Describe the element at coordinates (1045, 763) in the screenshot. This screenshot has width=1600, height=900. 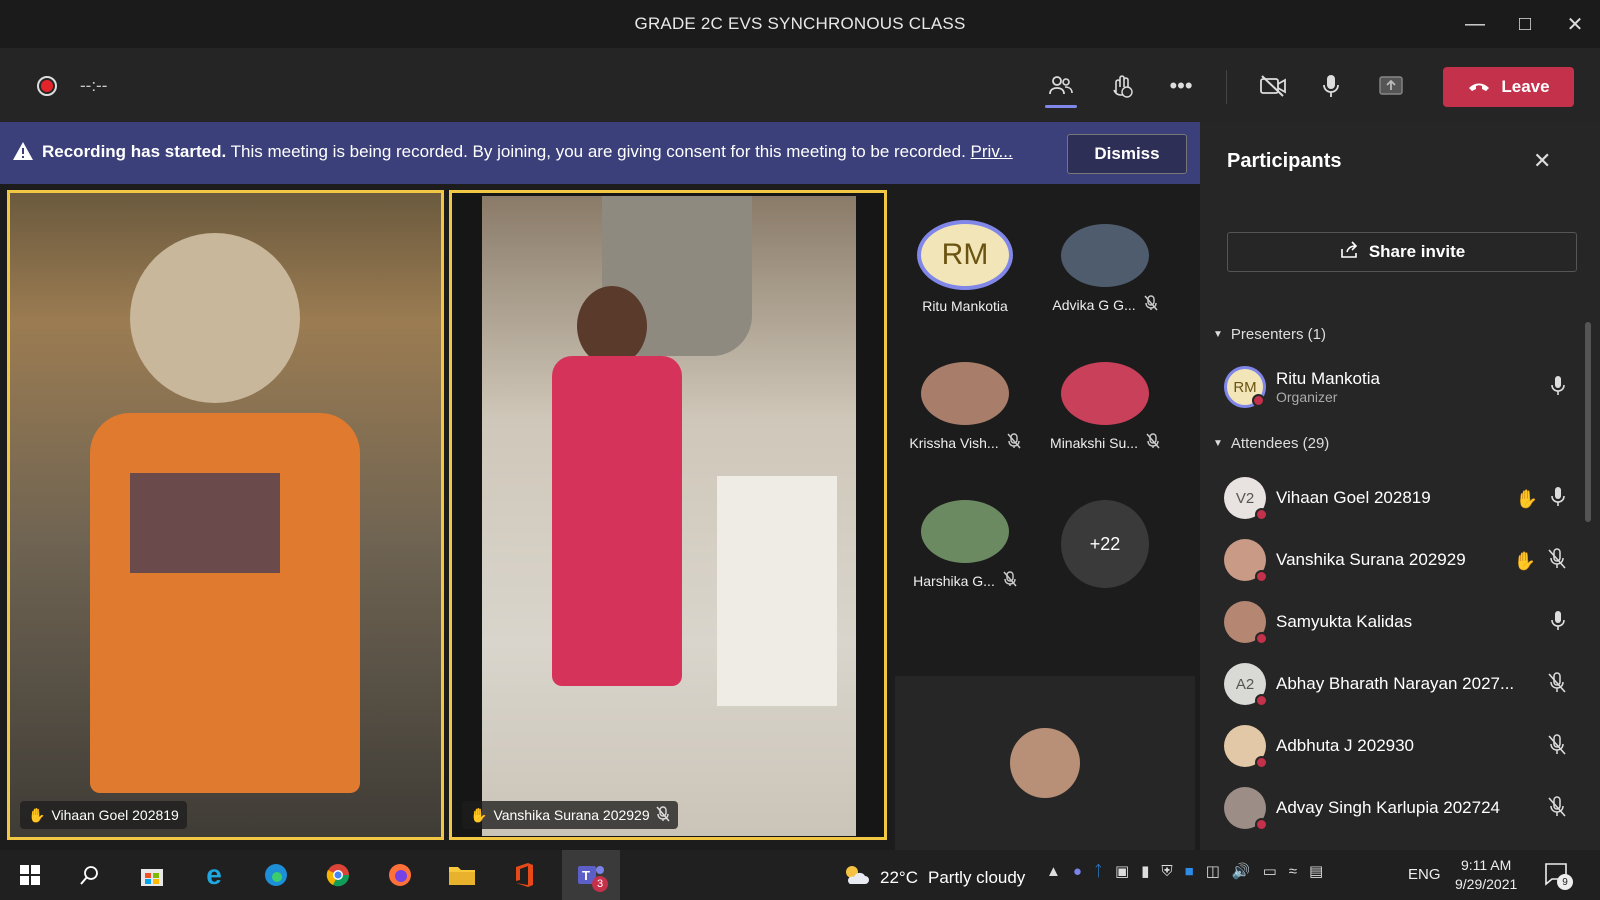
I see `self-view` at that location.